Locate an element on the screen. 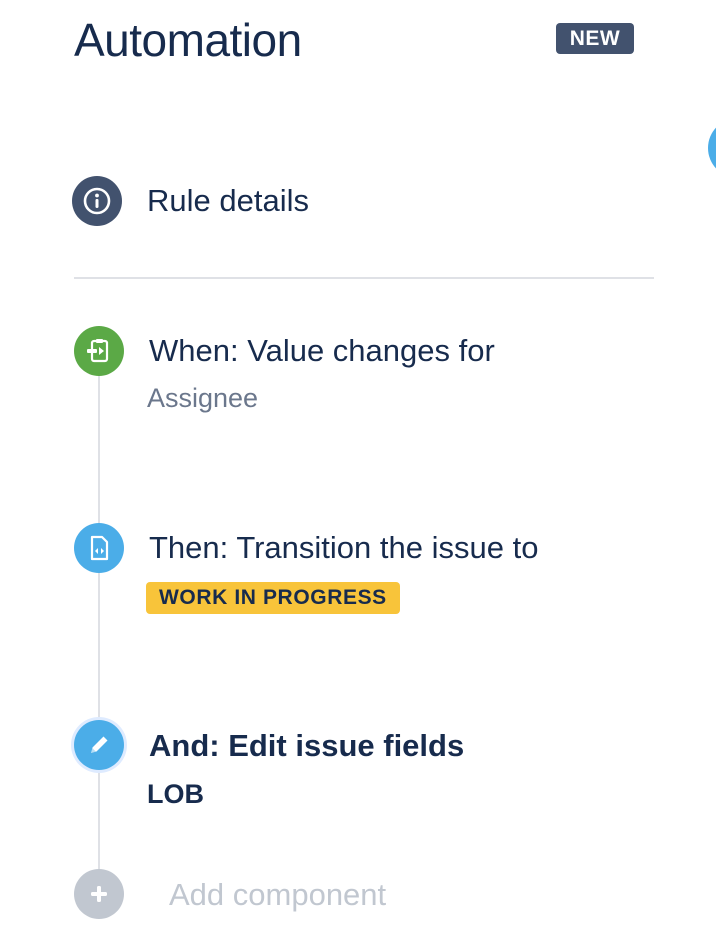 Image resolution: width=716 pixels, height=942 pixels. partial-circle-icon is located at coordinates (712, 148).